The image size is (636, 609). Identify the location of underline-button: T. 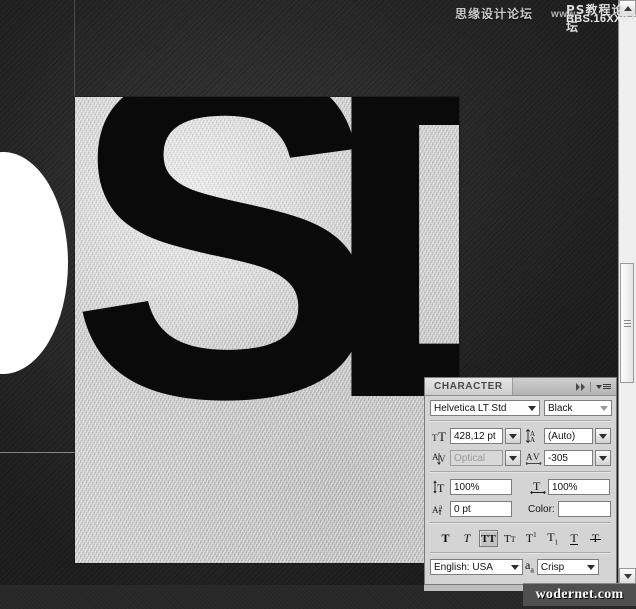
(574, 538).